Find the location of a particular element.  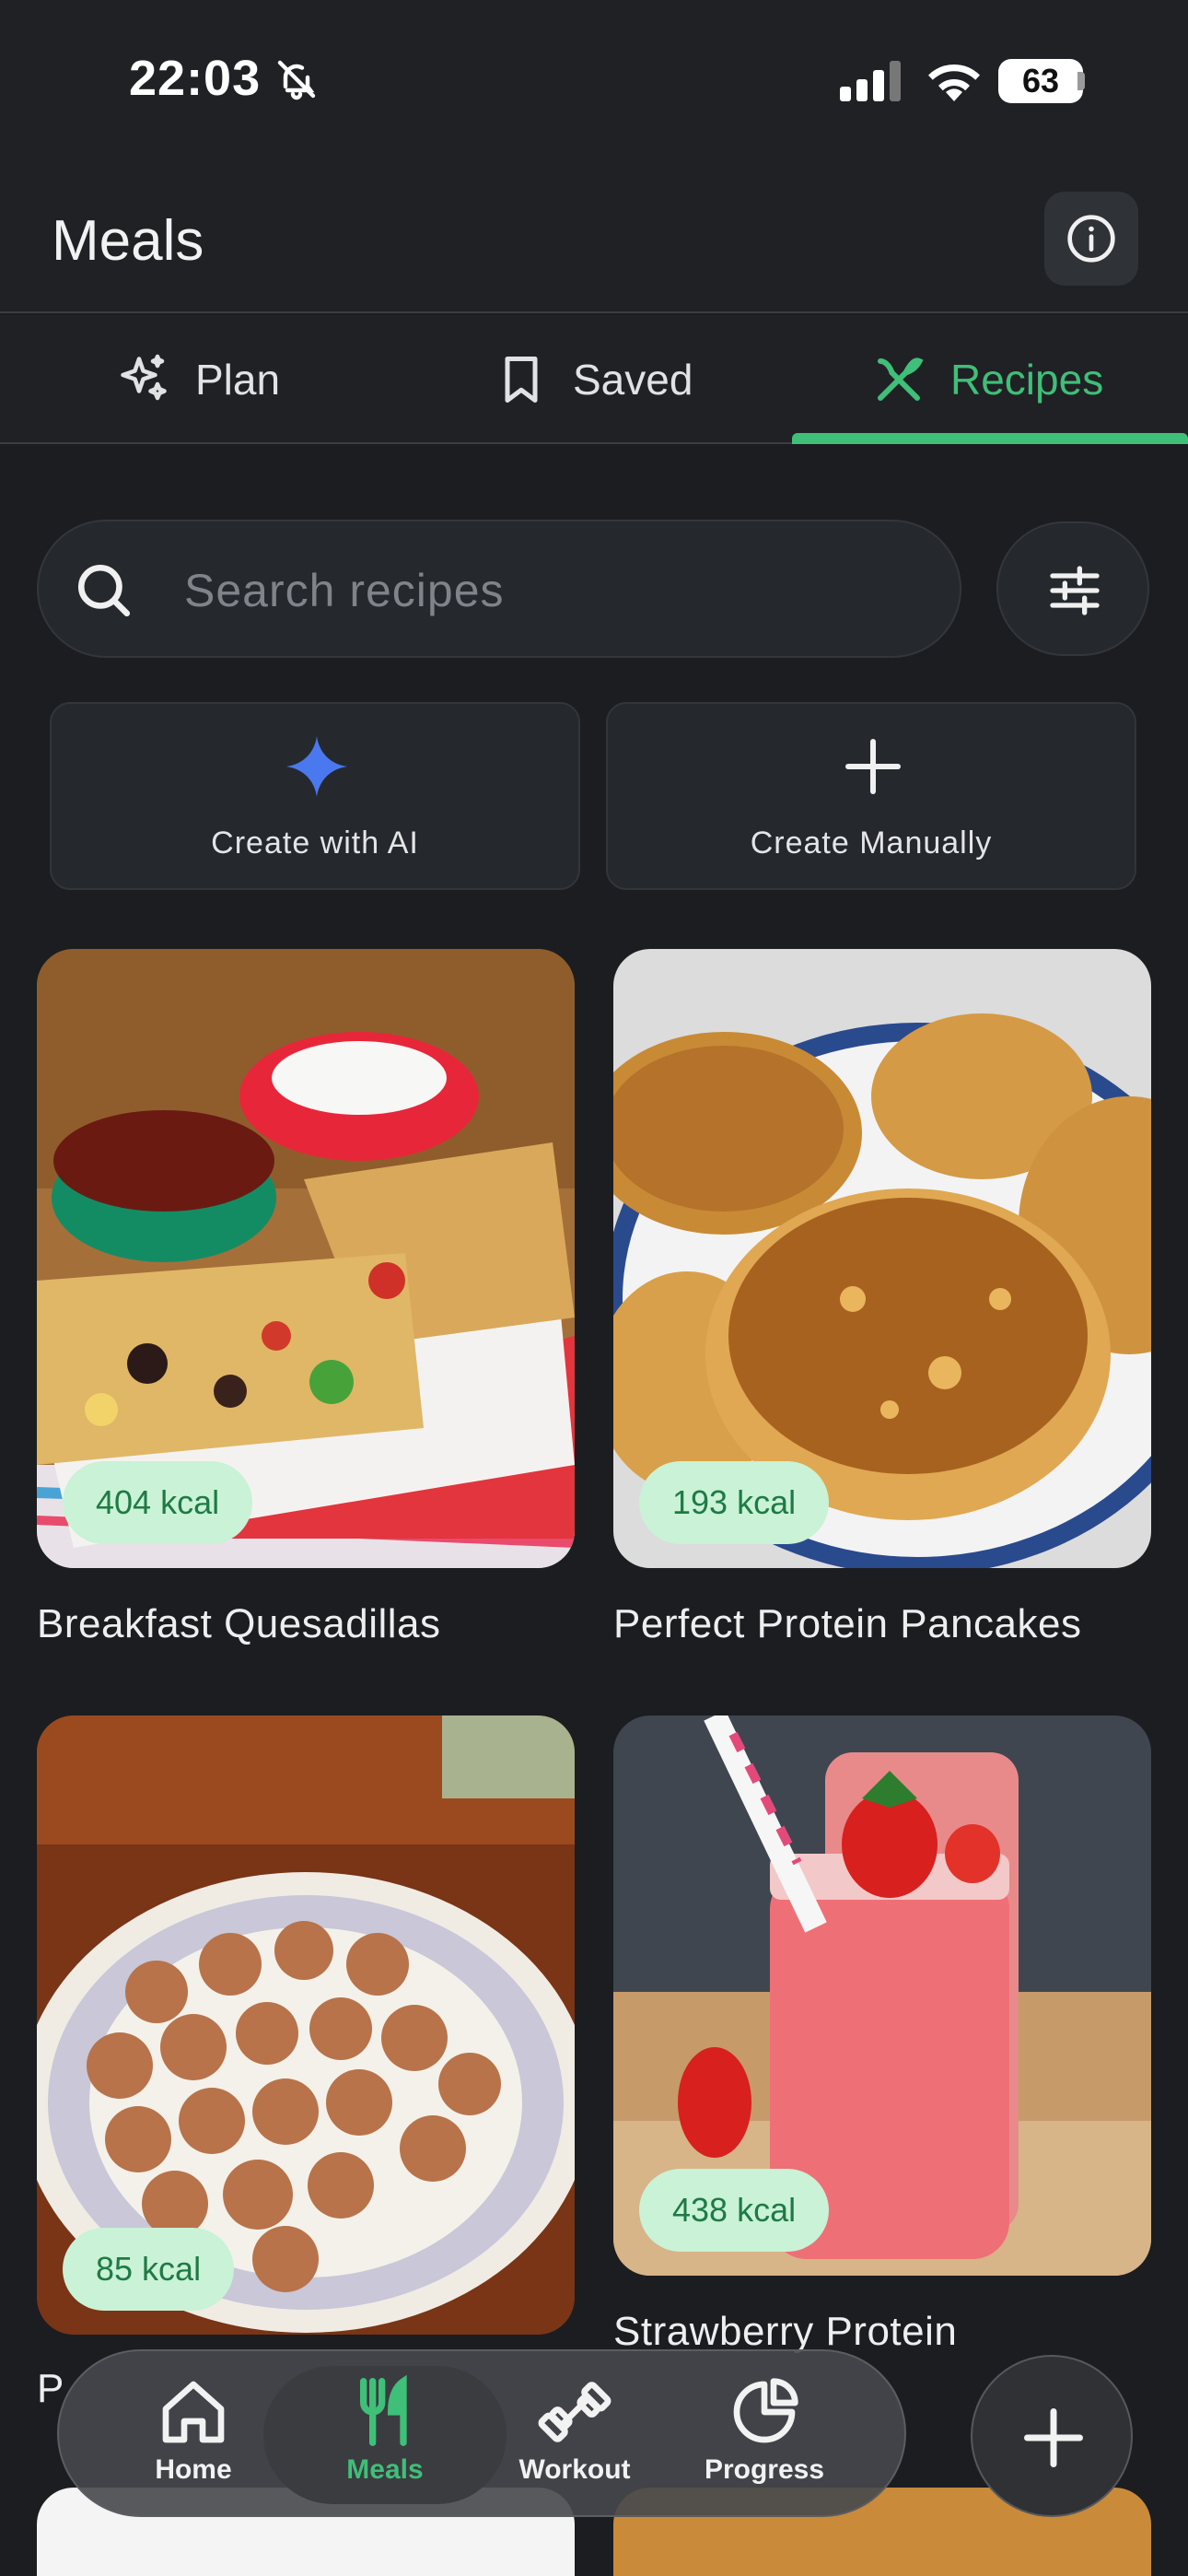

dumbbell-icon is located at coordinates (574, 2412).